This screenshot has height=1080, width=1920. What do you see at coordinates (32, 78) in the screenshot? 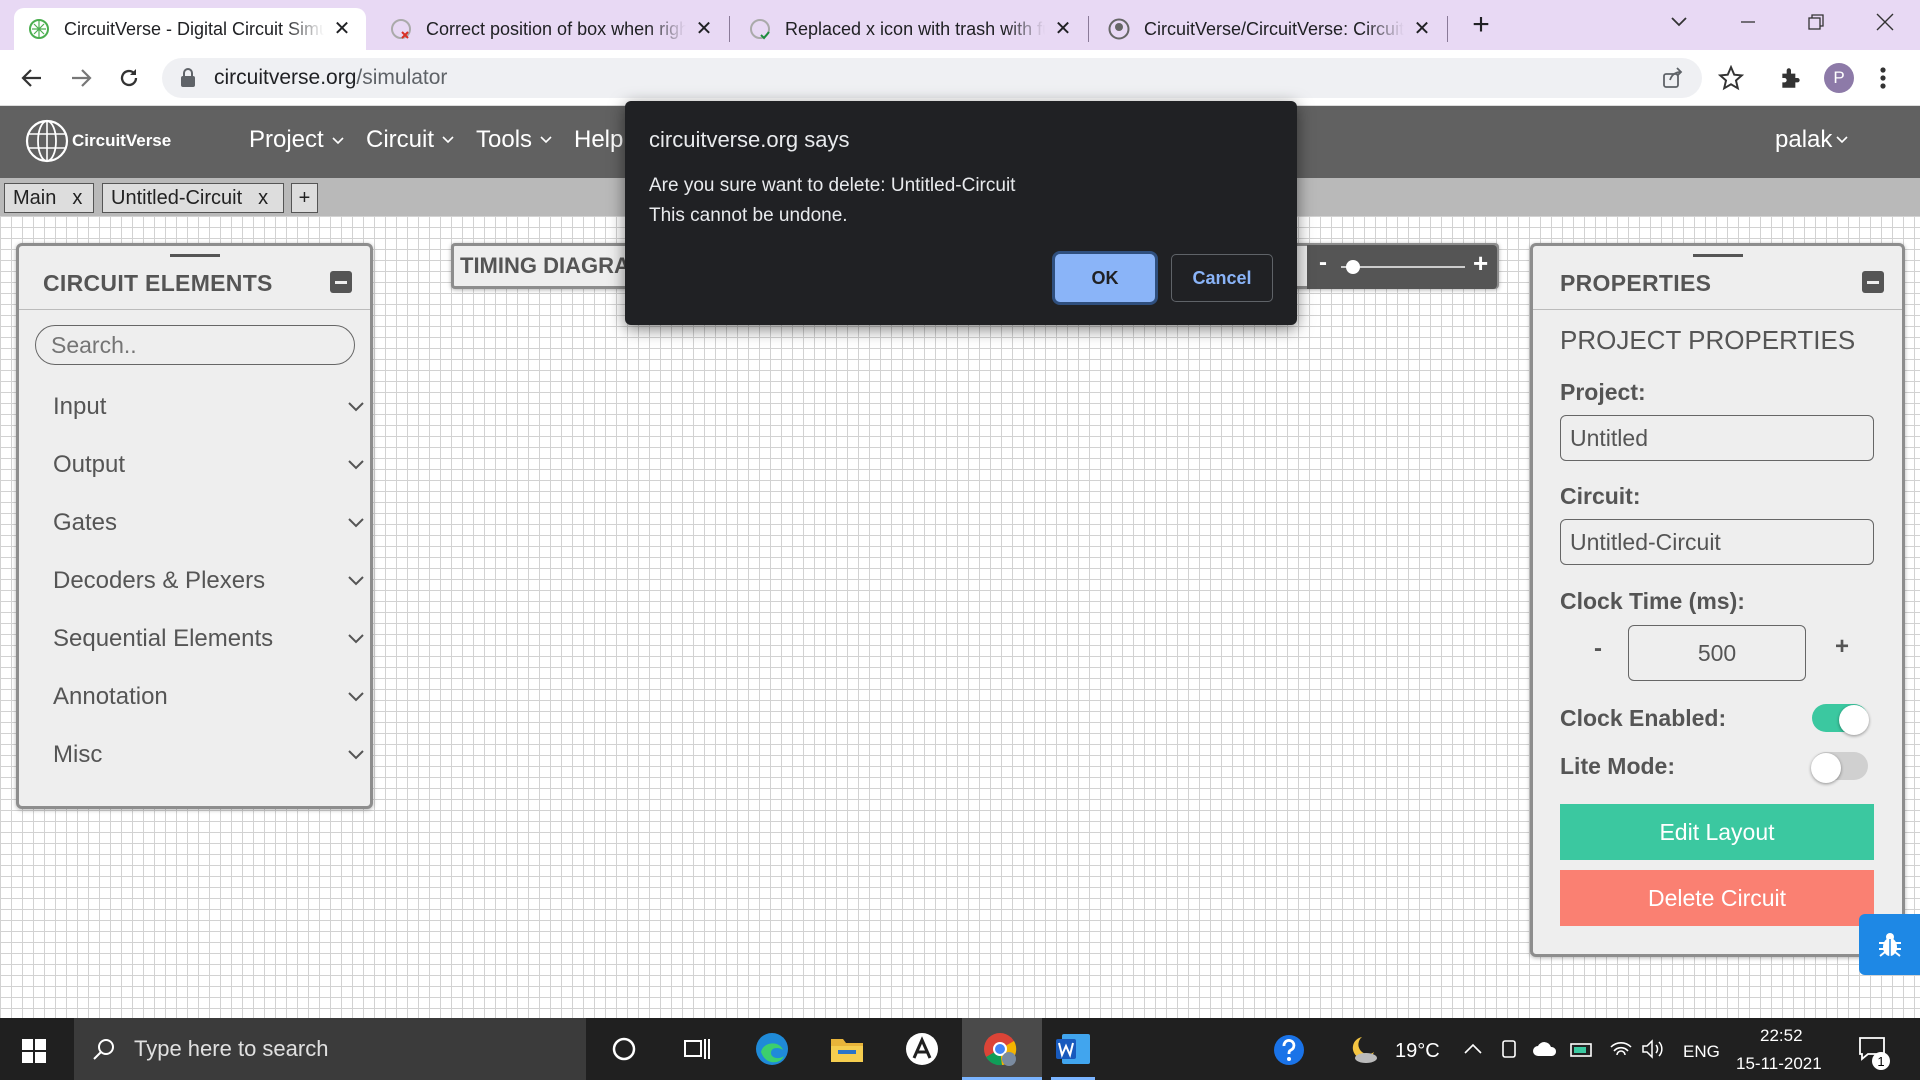
I see `back-button` at bounding box center [32, 78].